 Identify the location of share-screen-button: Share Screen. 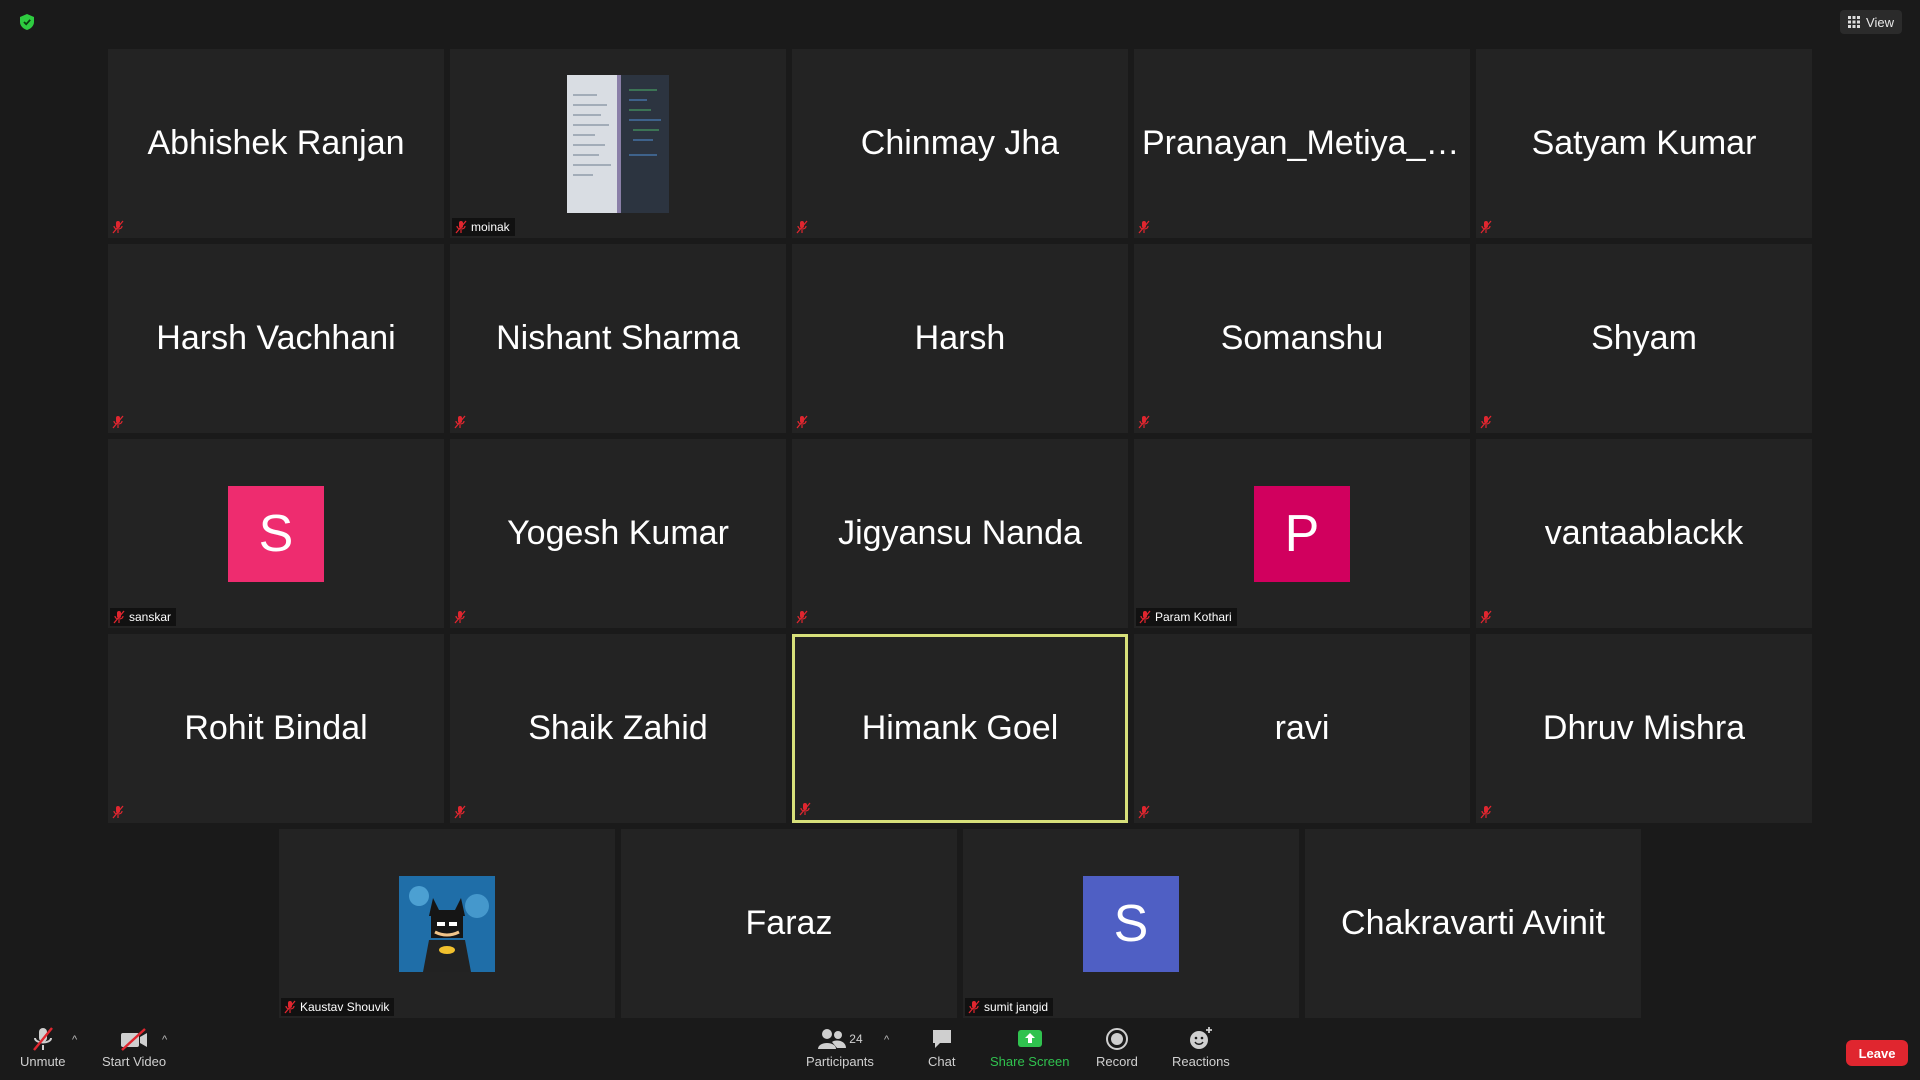
(1030, 1047).